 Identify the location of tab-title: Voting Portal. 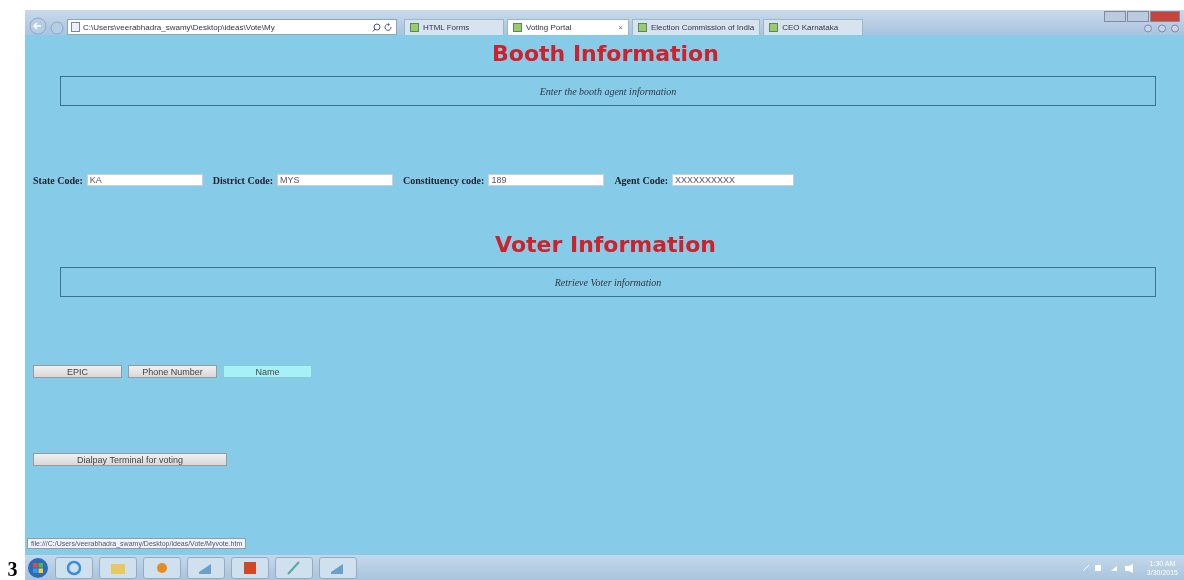
(549, 27).